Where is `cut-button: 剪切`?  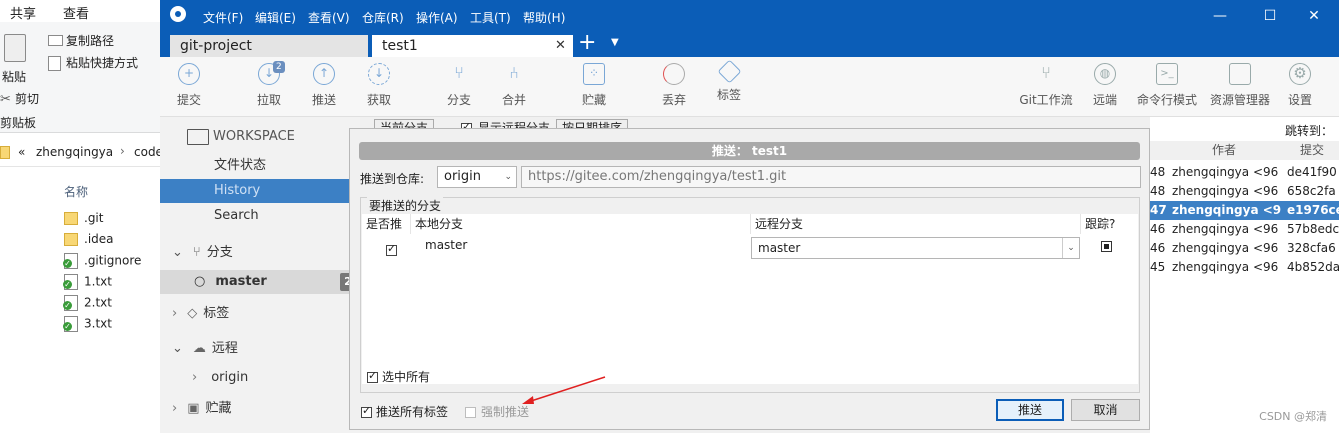
cut-button: 剪切 is located at coordinates (27, 98).